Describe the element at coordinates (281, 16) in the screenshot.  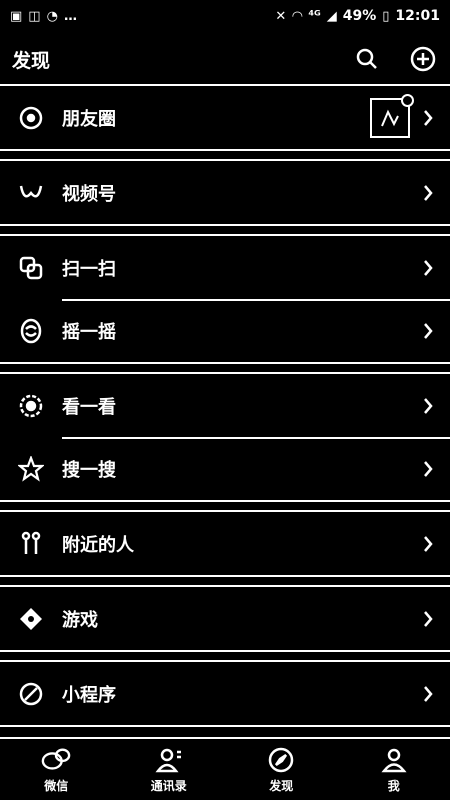
I see `mute-icon: ✕` at that location.